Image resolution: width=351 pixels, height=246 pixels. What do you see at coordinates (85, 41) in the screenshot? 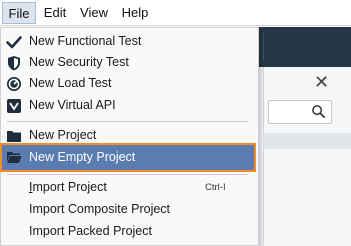
I see `menu-item-label: New Functional Test` at bounding box center [85, 41].